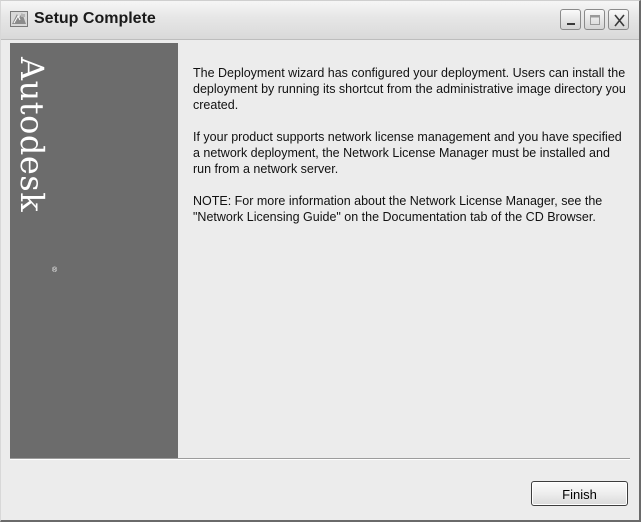 The width and height of the screenshot is (641, 522). I want to click on autodesk-app-icon, so click(19, 19).